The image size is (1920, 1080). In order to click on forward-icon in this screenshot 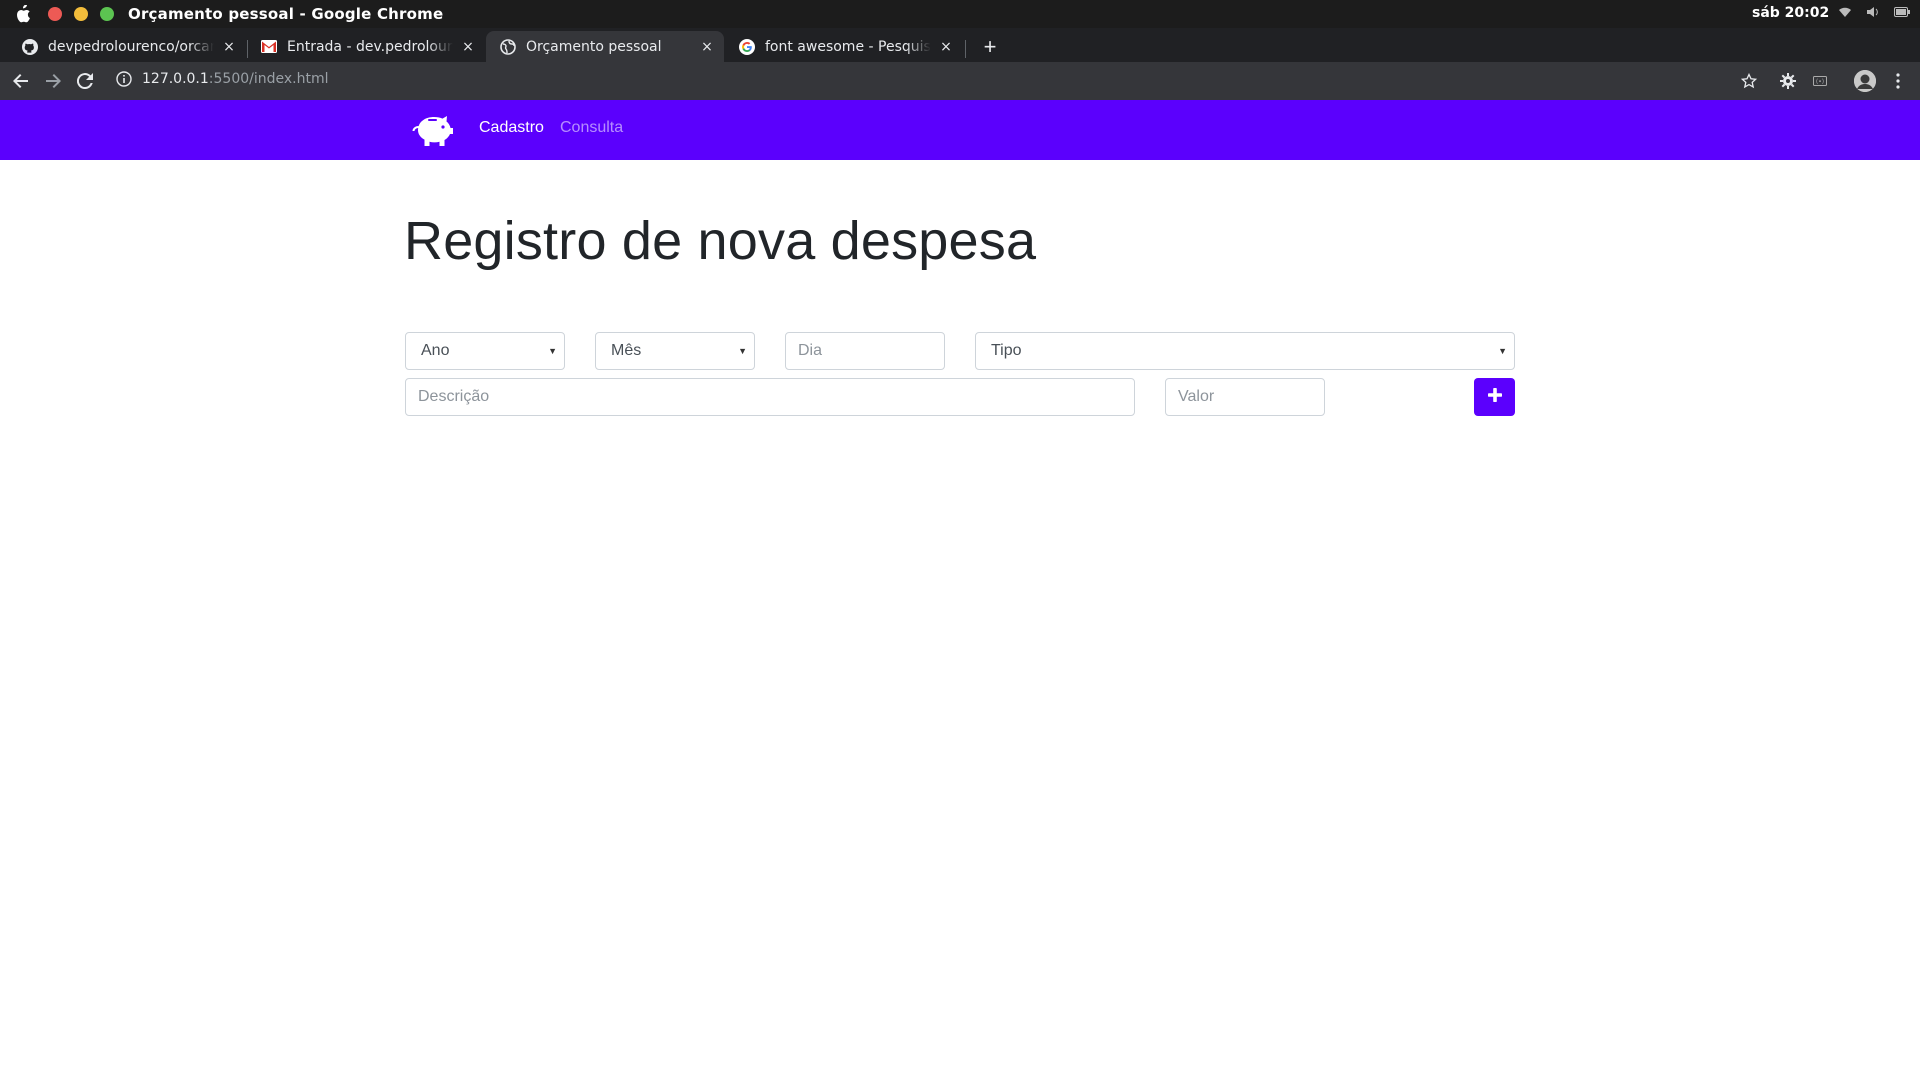, I will do `click(53, 81)`.